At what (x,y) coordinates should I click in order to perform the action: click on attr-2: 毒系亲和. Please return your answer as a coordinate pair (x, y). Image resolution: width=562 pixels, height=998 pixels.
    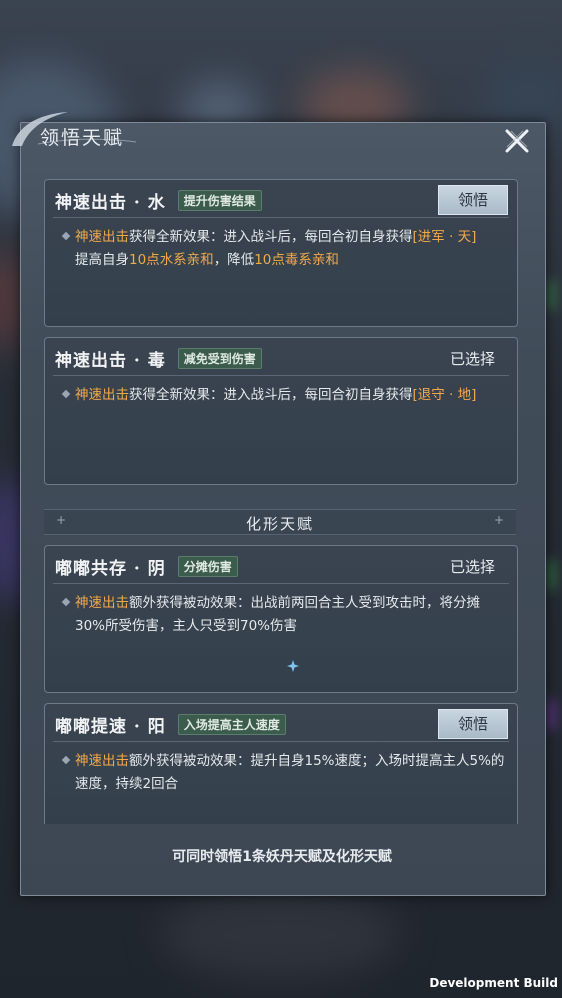
    Looking at the image, I should click on (311, 260).